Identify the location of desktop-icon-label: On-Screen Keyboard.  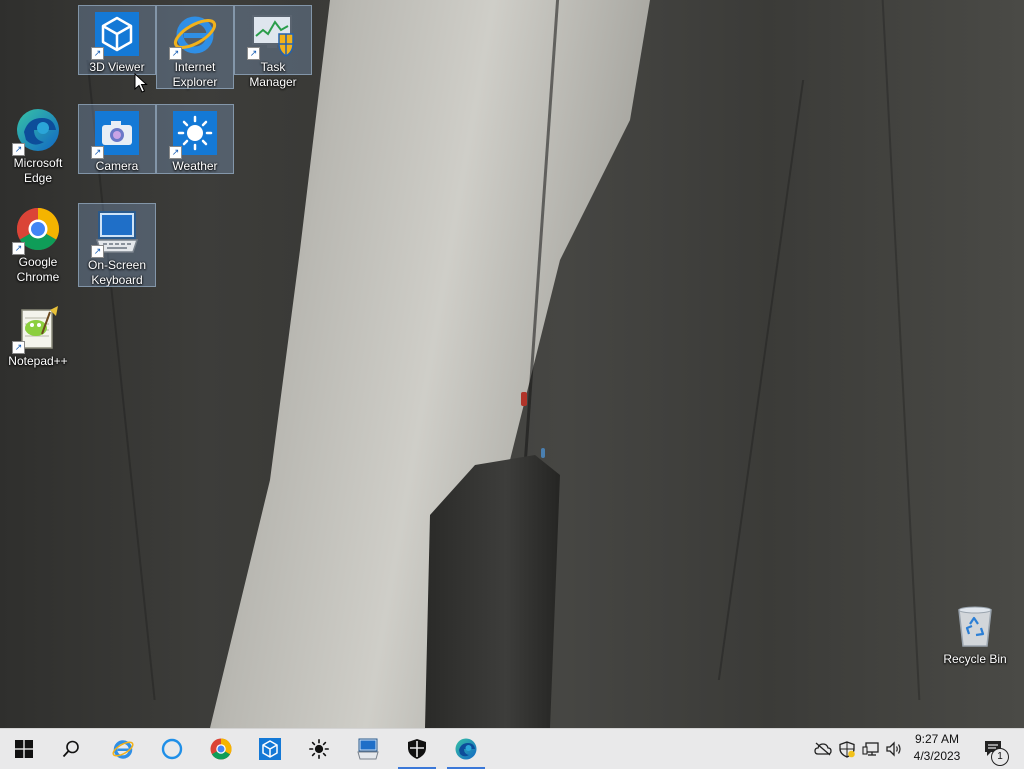
(117, 272).